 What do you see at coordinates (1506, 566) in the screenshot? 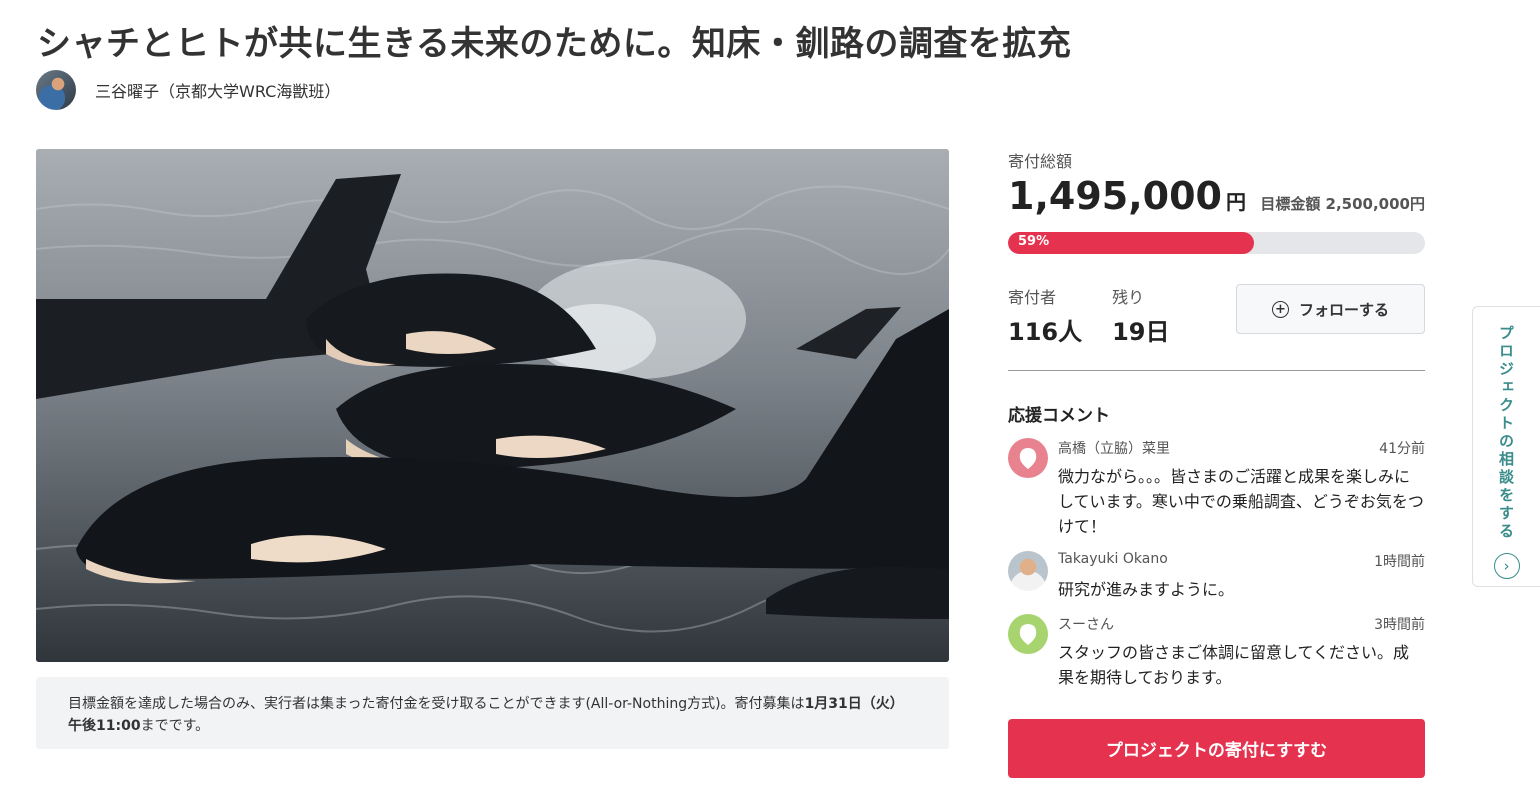
I see `chevron-right-circle-icon: ›` at bounding box center [1506, 566].